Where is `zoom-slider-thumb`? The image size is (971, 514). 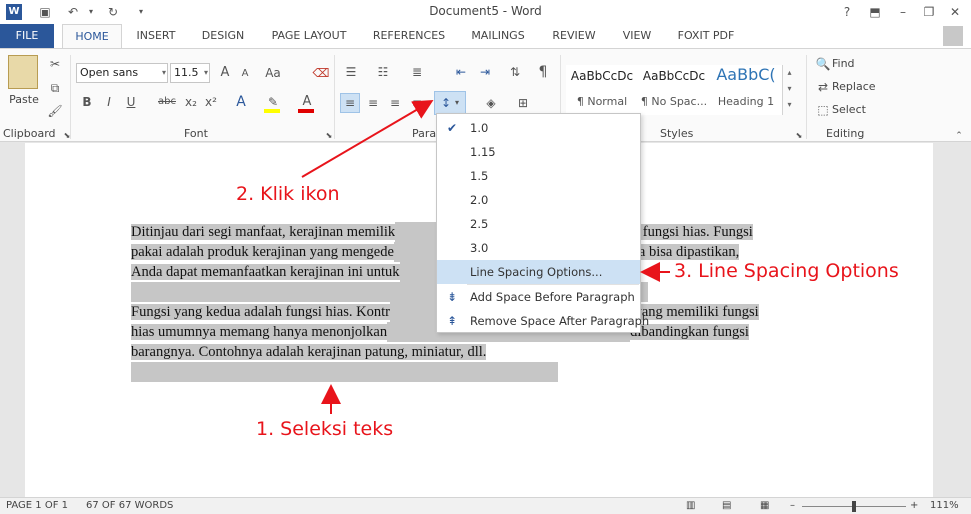 zoom-slider-thumb is located at coordinates (854, 506).